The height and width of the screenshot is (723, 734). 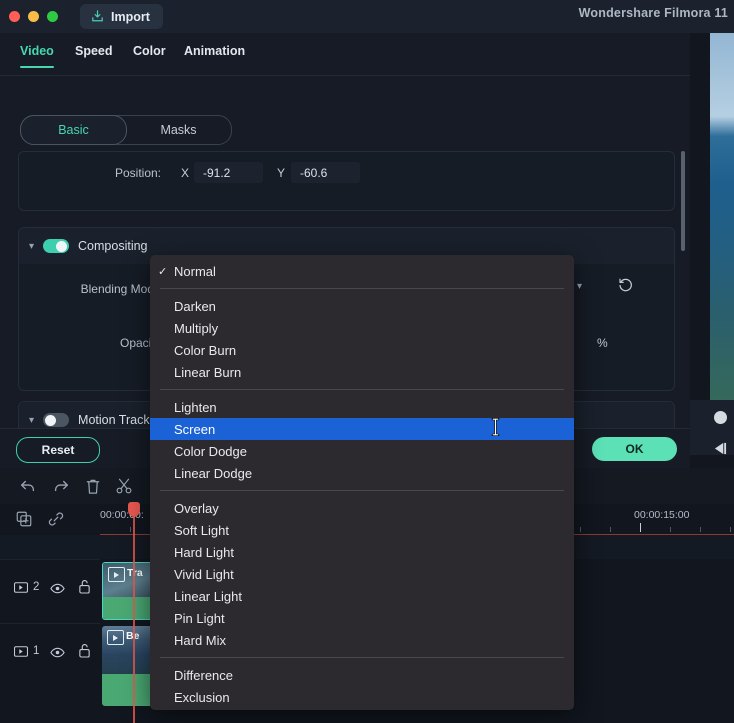 What do you see at coordinates (137, 173) in the screenshot?
I see `position-label: Position:` at bounding box center [137, 173].